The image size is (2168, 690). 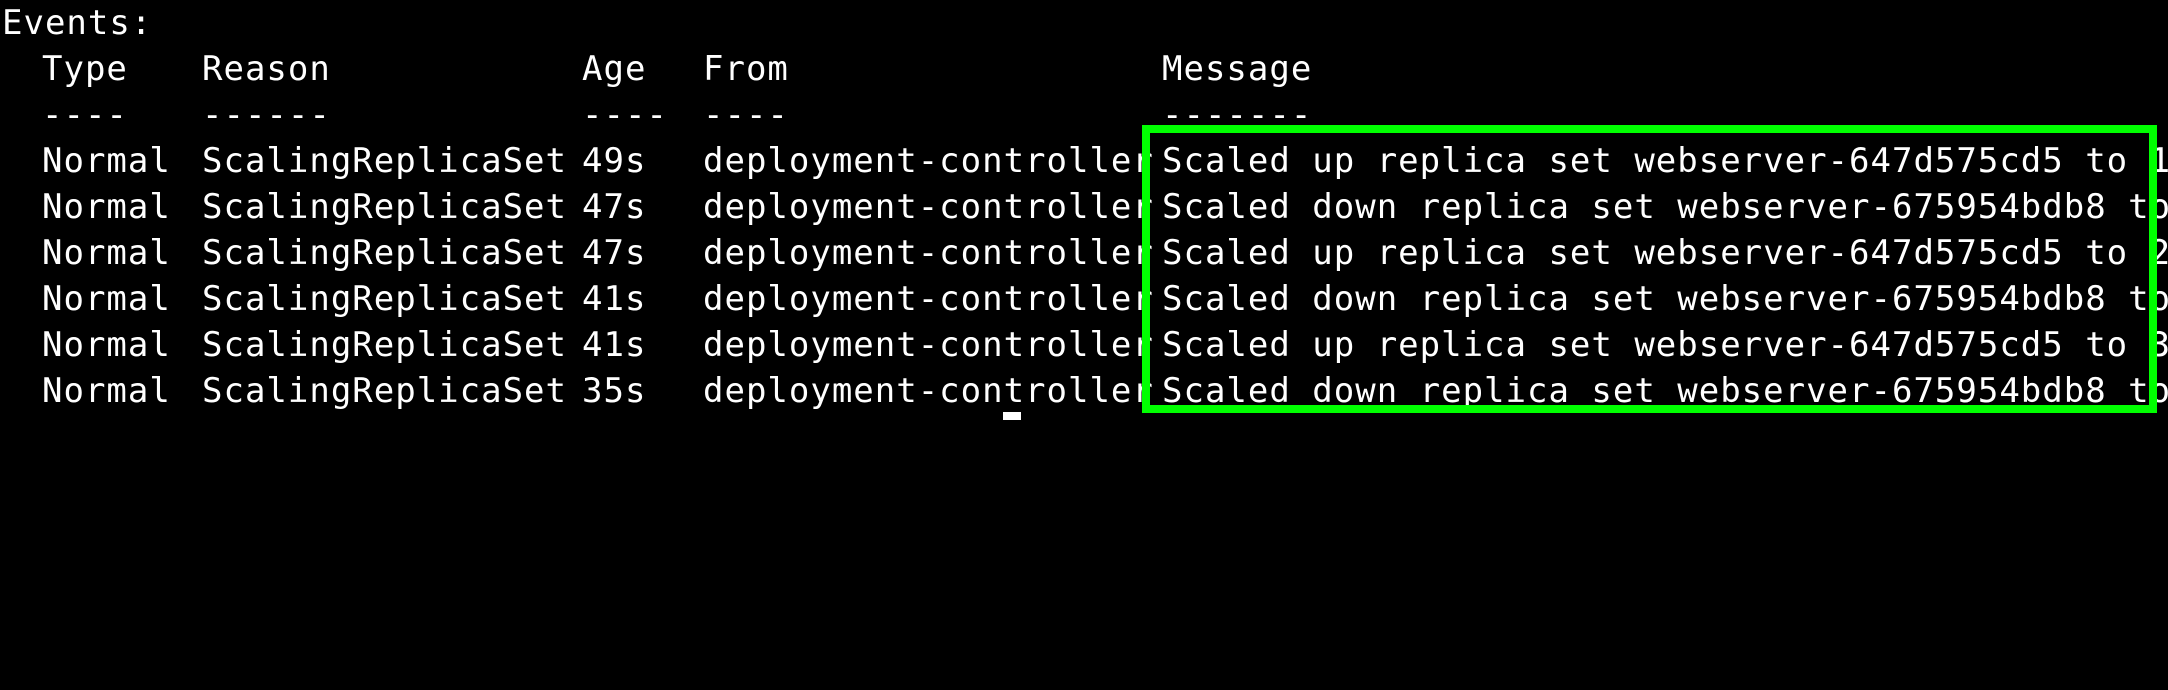 I want to click on events-label-line: Events:, so click(x=75, y=23).